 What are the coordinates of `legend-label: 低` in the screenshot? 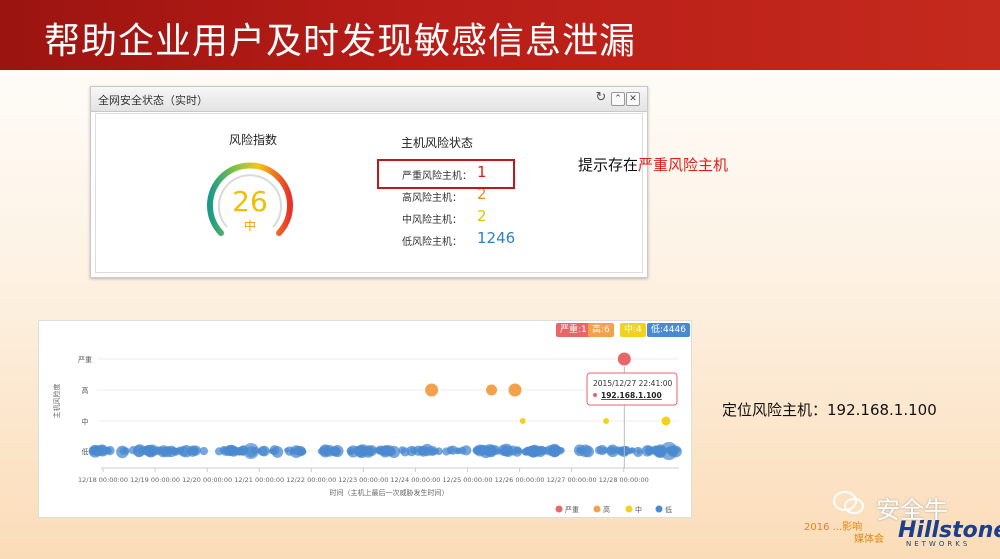 It's located at (668, 509).